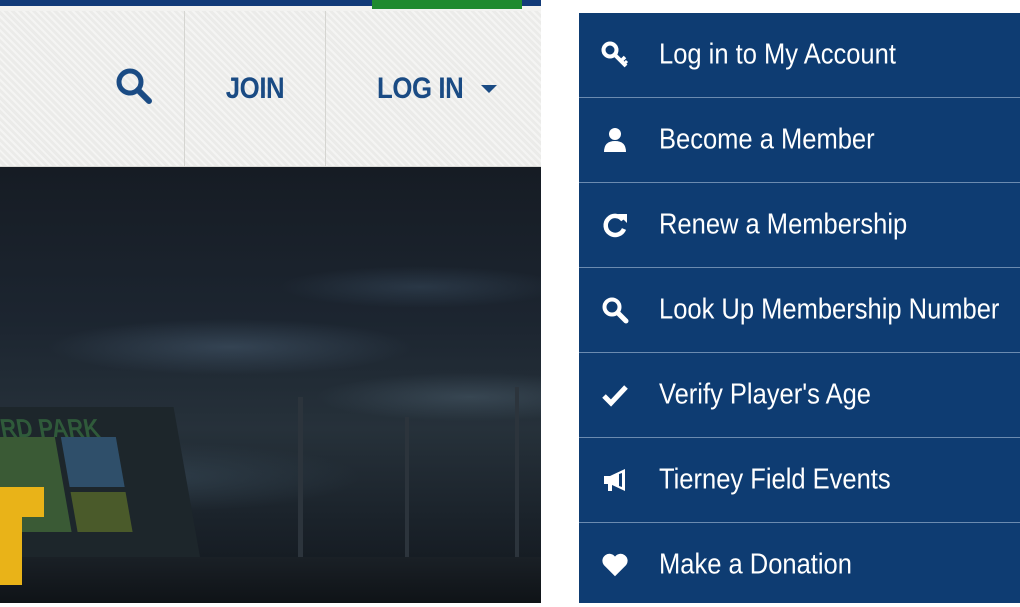 The width and height of the screenshot is (1020, 607). I want to click on menu-item-verify-age: Verify Player's Age, so click(799, 395).